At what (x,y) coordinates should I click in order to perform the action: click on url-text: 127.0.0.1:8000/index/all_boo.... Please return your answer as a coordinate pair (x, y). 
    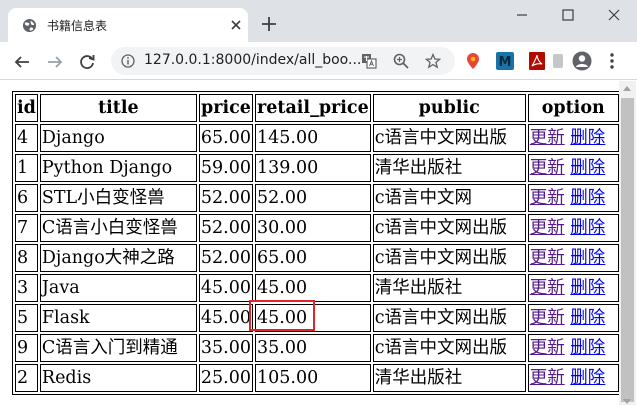
    Looking at the image, I should click on (252, 60).